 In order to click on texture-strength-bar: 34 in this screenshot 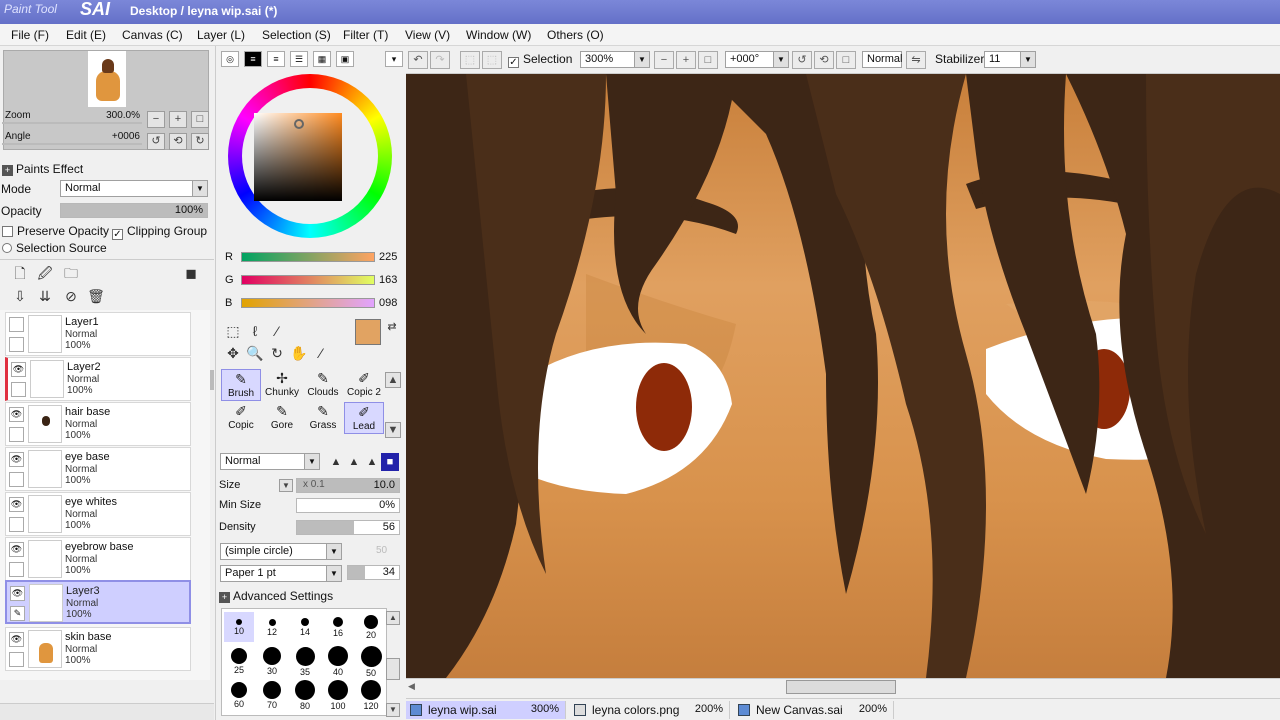, I will do `click(373, 572)`.